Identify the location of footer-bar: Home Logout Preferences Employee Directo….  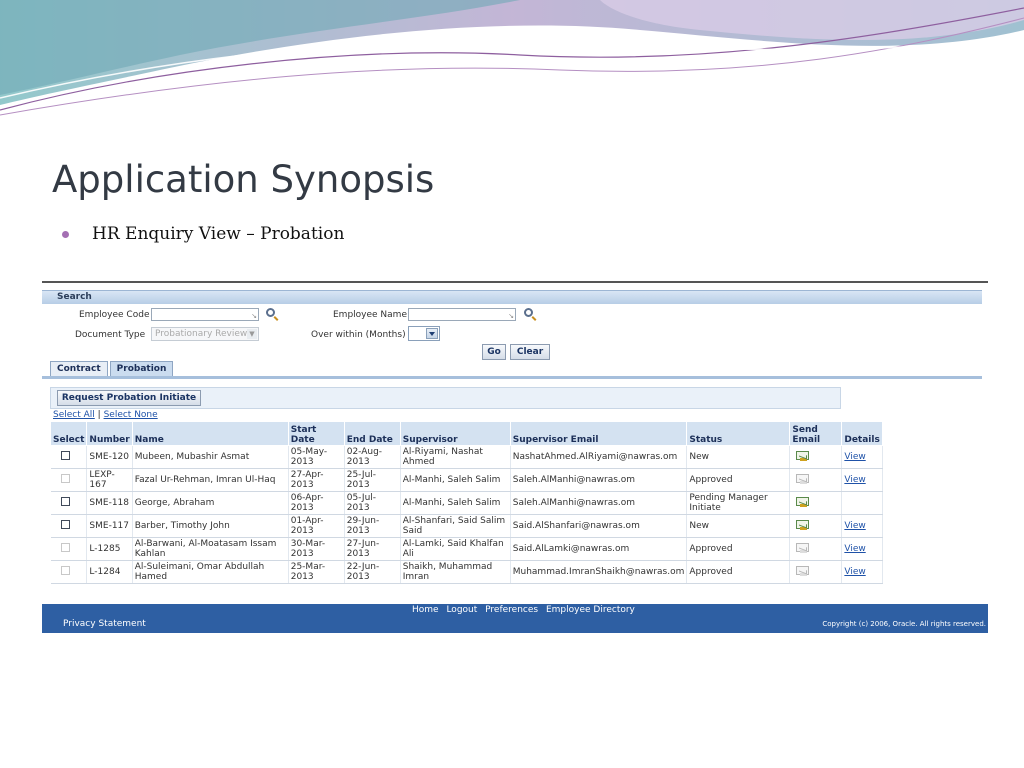
(515, 618).